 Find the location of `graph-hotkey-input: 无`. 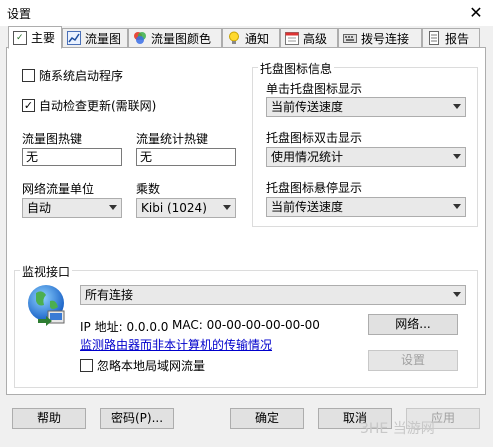

graph-hotkey-input: 无 is located at coordinates (72, 157).